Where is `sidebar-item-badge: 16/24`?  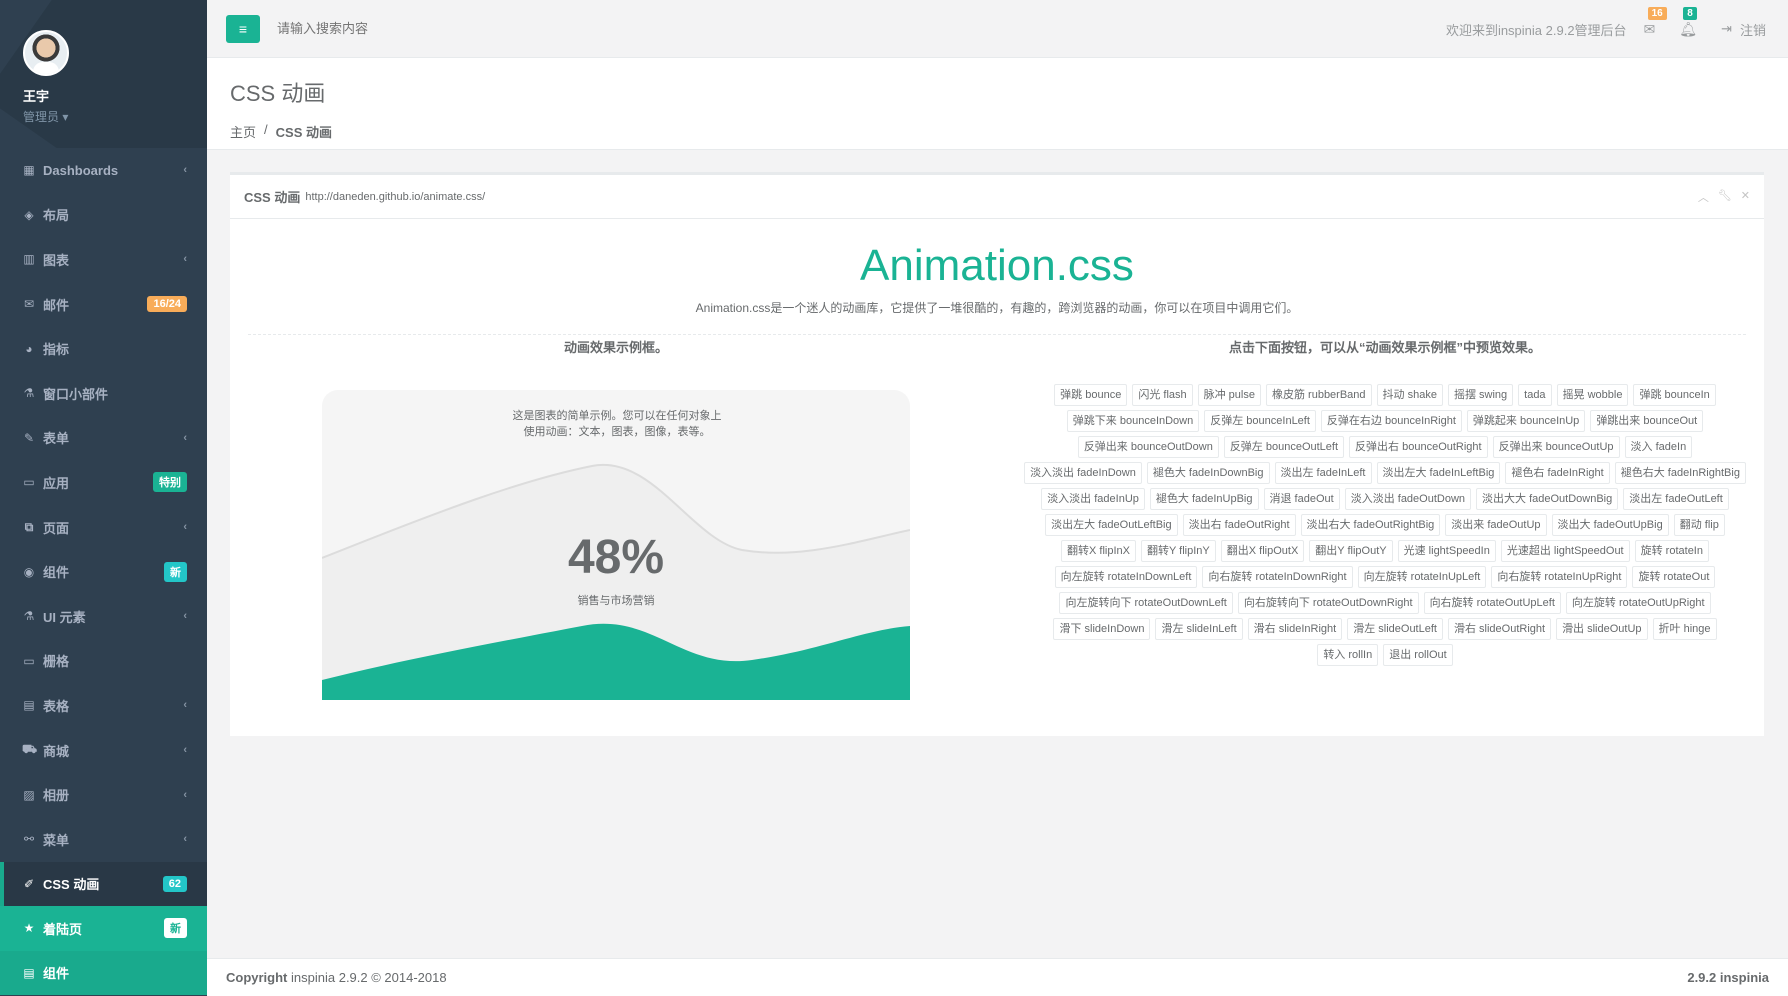 sidebar-item-badge: 16/24 is located at coordinates (167, 304).